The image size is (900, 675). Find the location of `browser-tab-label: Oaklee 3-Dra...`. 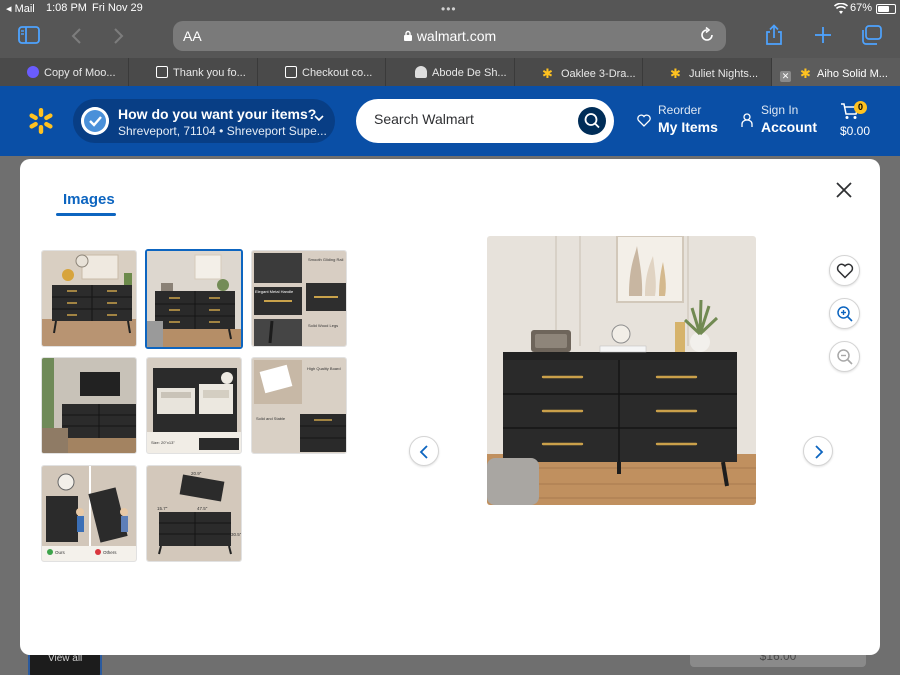

browser-tab-label: Oaklee 3-Dra... is located at coordinates (598, 74).